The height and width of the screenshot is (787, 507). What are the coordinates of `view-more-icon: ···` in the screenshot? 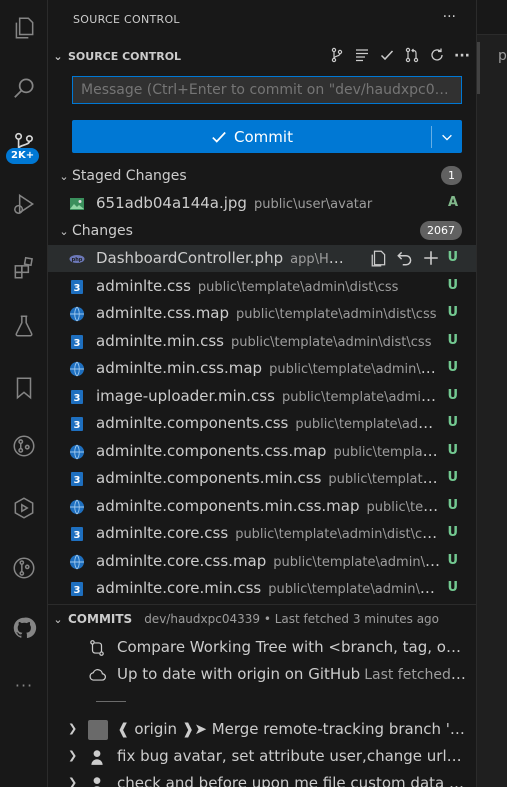 It's located at (449, 17).